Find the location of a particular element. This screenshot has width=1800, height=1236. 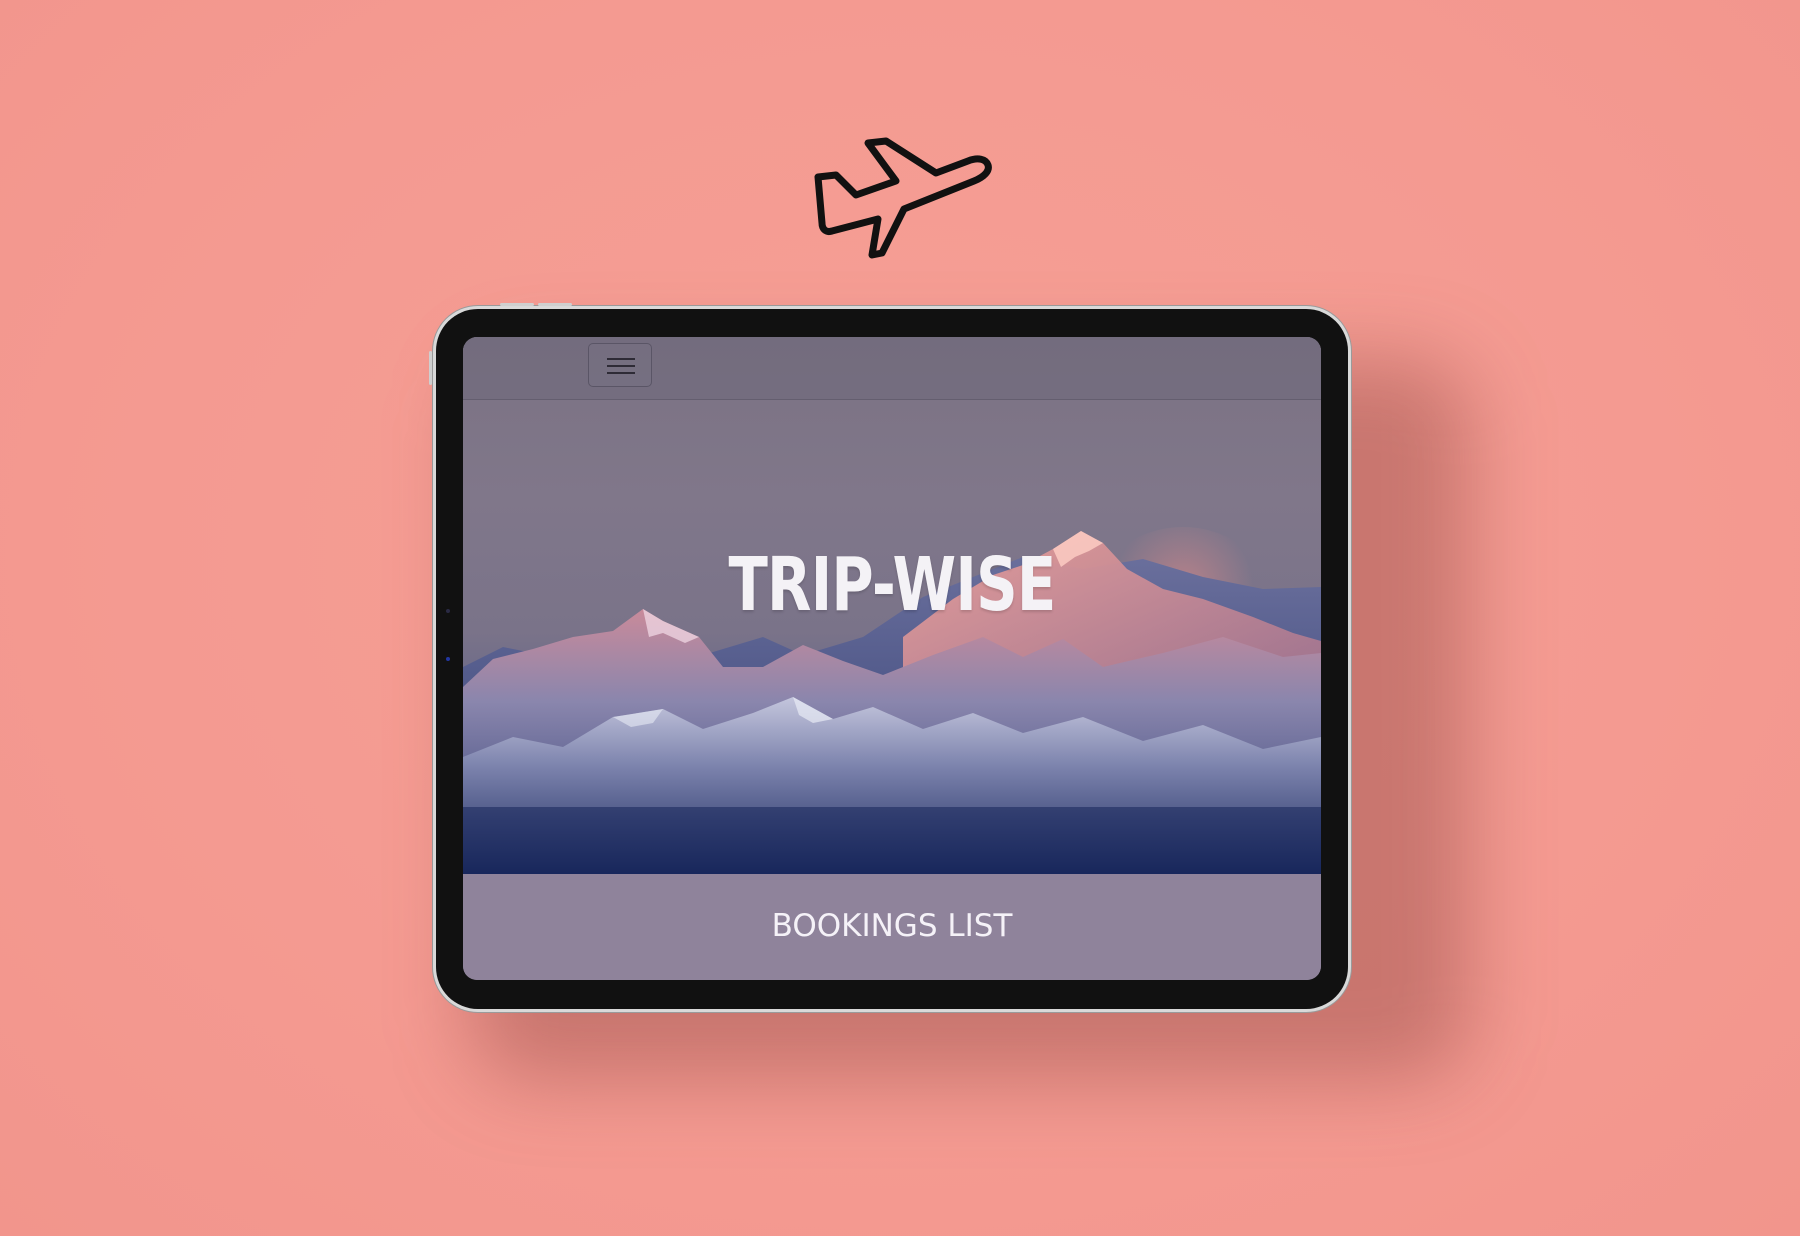

device-side-button is located at coordinates (430, 368).